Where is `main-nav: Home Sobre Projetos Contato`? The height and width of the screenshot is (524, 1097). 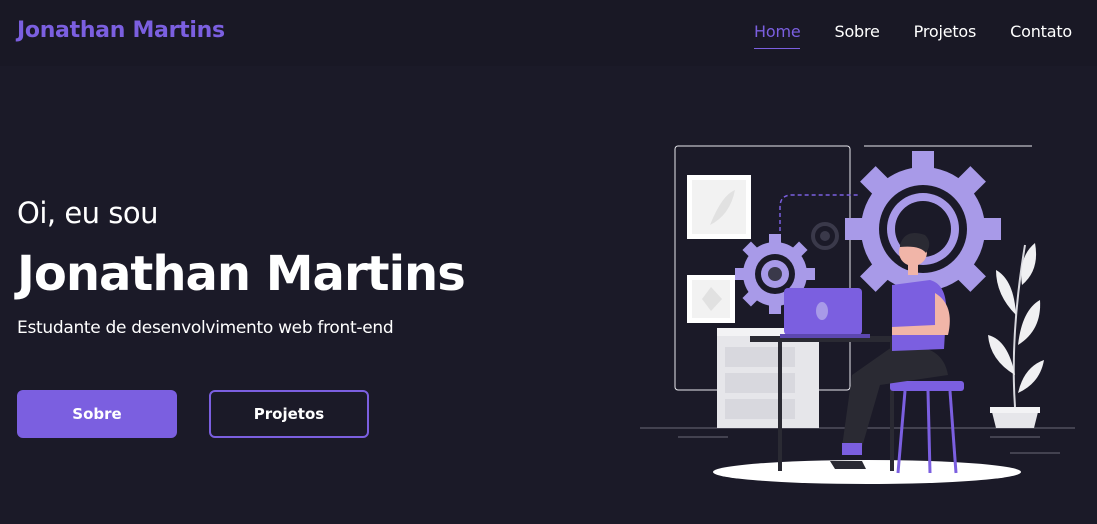 main-nav: Home Sobre Projetos Contato is located at coordinates (896, 35).